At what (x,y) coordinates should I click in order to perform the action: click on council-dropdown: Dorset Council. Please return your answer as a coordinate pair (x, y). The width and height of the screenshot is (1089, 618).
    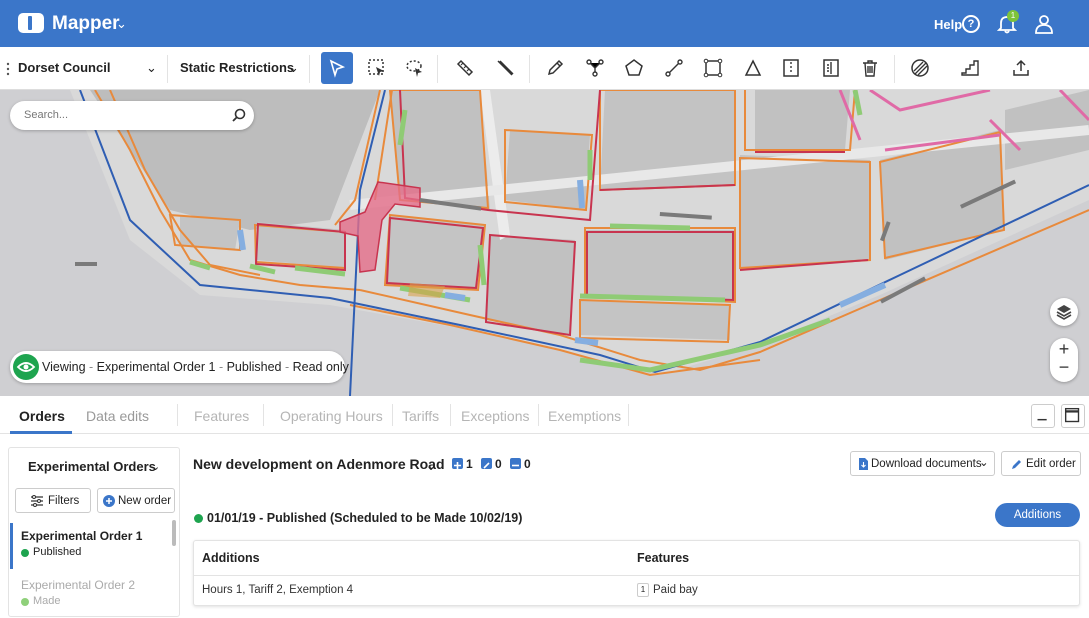
    Looking at the image, I should click on (64, 67).